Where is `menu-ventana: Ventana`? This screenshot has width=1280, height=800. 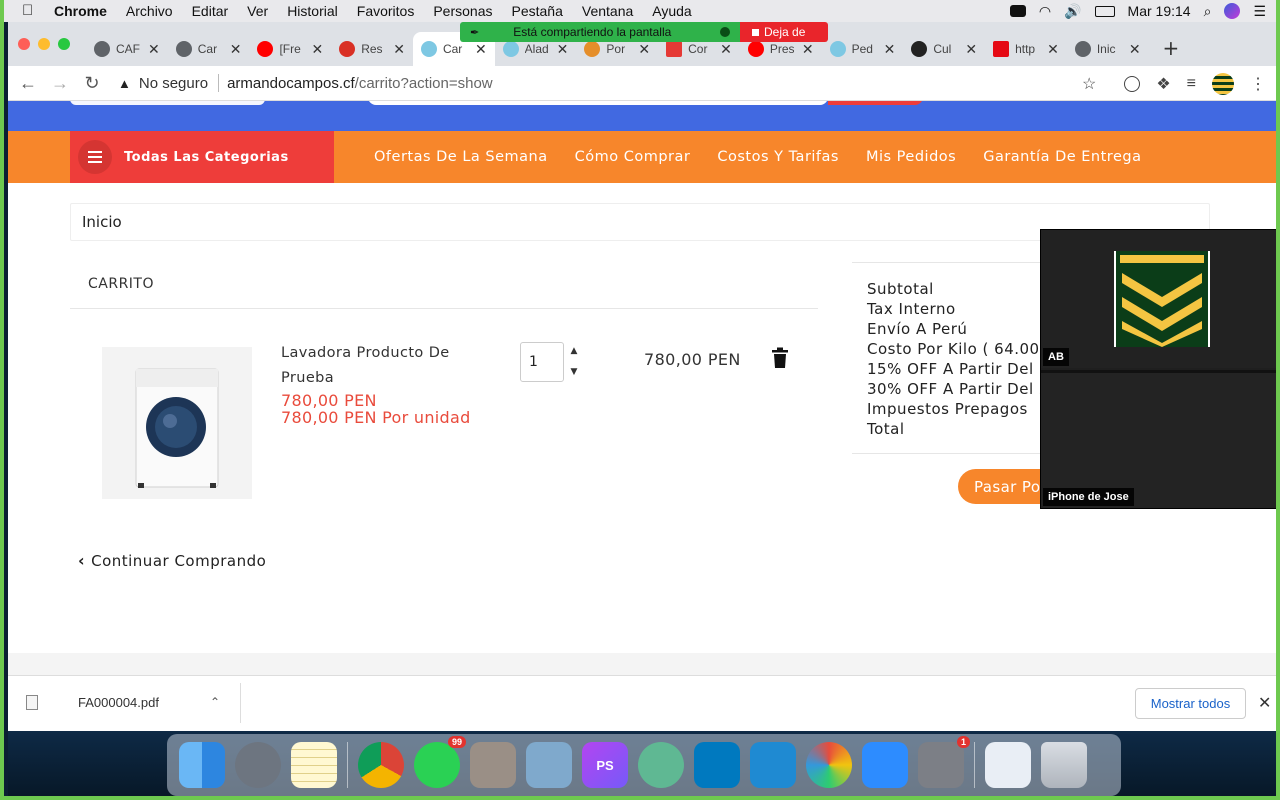 menu-ventana: Ventana is located at coordinates (607, 11).